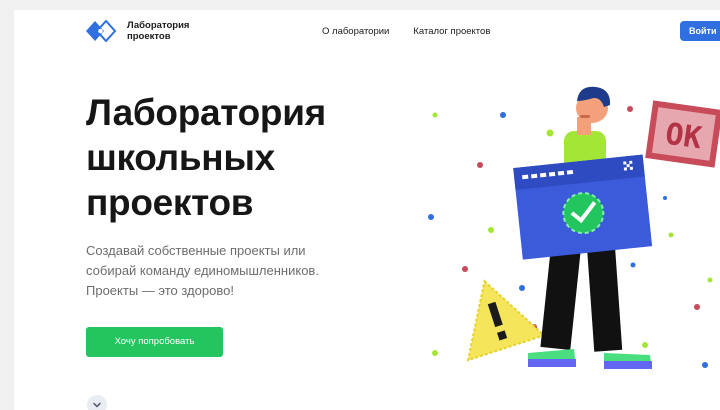 Image resolution: width=720 pixels, height=410 pixels. Describe the element at coordinates (158, 25) in the screenshot. I see `logo-line-1: Лаборатория` at that location.